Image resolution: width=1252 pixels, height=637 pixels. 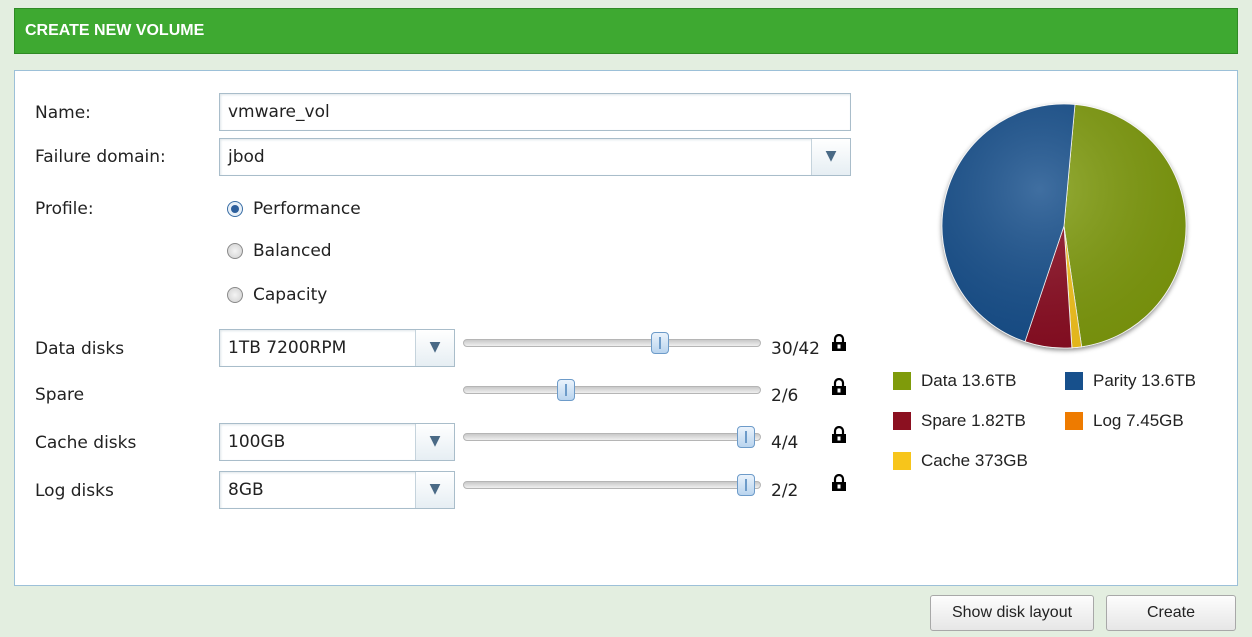 What do you see at coordinates (612, 343) in the screenshot?
I see `data-disks-slider-track` at bounding box center [612, 343].